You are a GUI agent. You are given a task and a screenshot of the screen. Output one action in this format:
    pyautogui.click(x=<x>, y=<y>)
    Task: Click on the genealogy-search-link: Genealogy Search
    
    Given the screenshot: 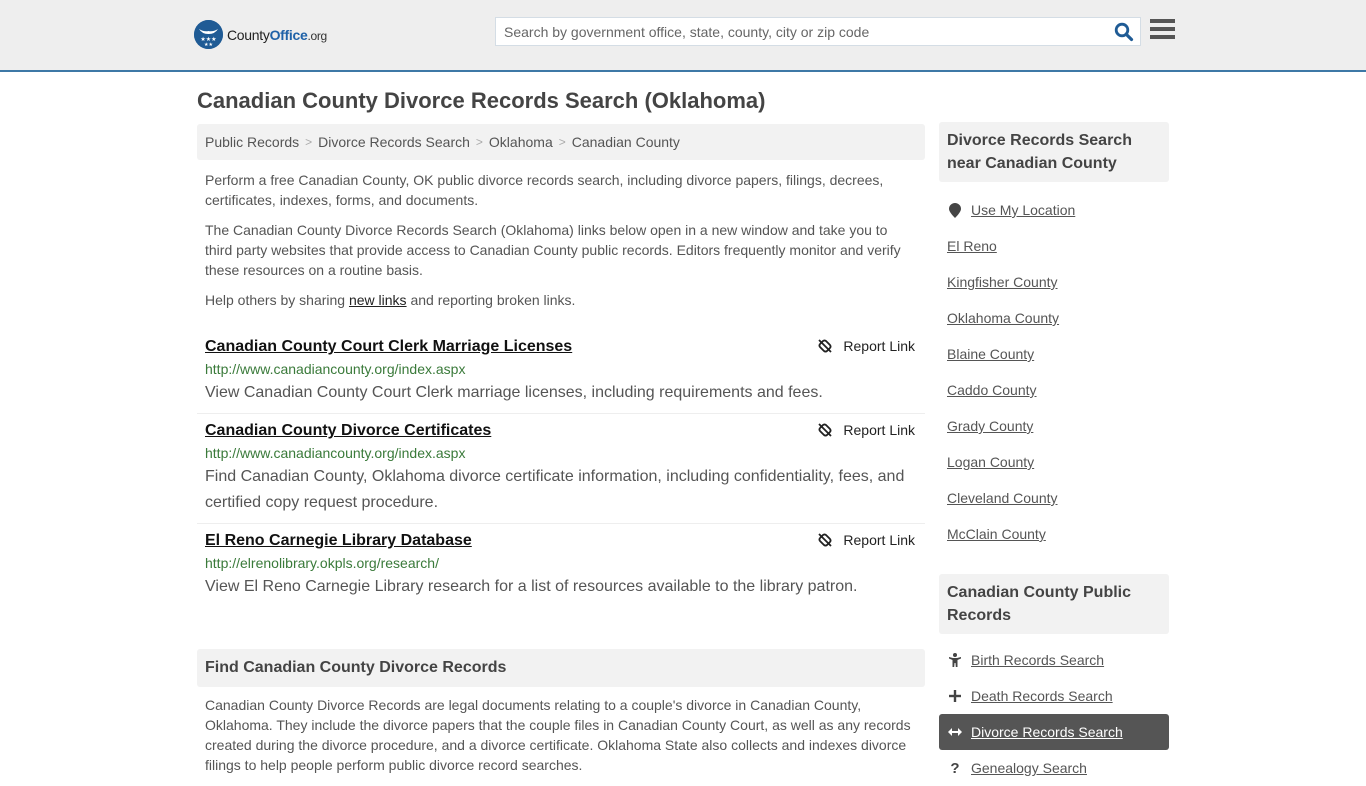 What is the action you would take?
    pyautogui.click(x=1029, y=768)
    